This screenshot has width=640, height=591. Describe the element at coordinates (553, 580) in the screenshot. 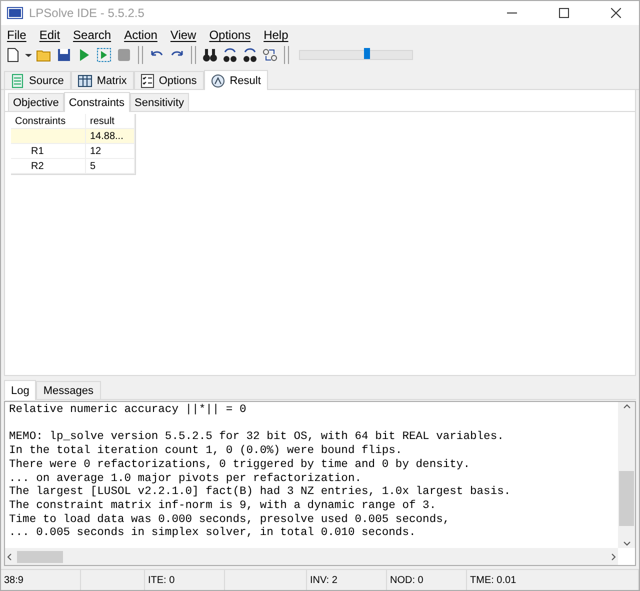

I see `status-field: TME: 0.01` at that location.